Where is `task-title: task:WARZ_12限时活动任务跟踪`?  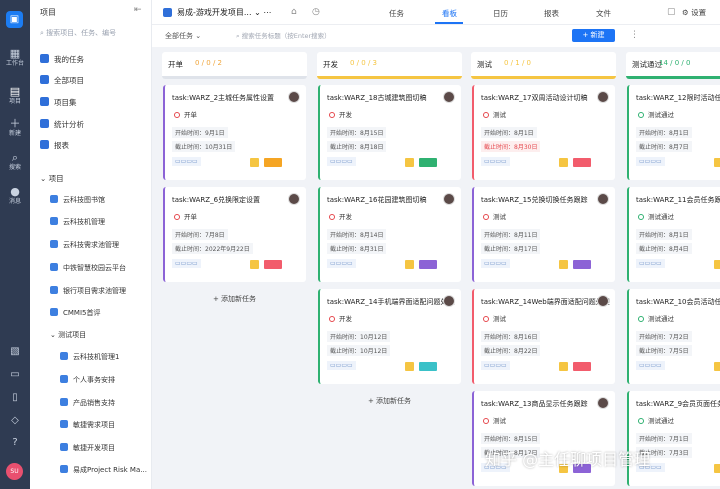
task-title: task:WARZ_12限时活动任务跟踪 is located at coordinates (678, 98).